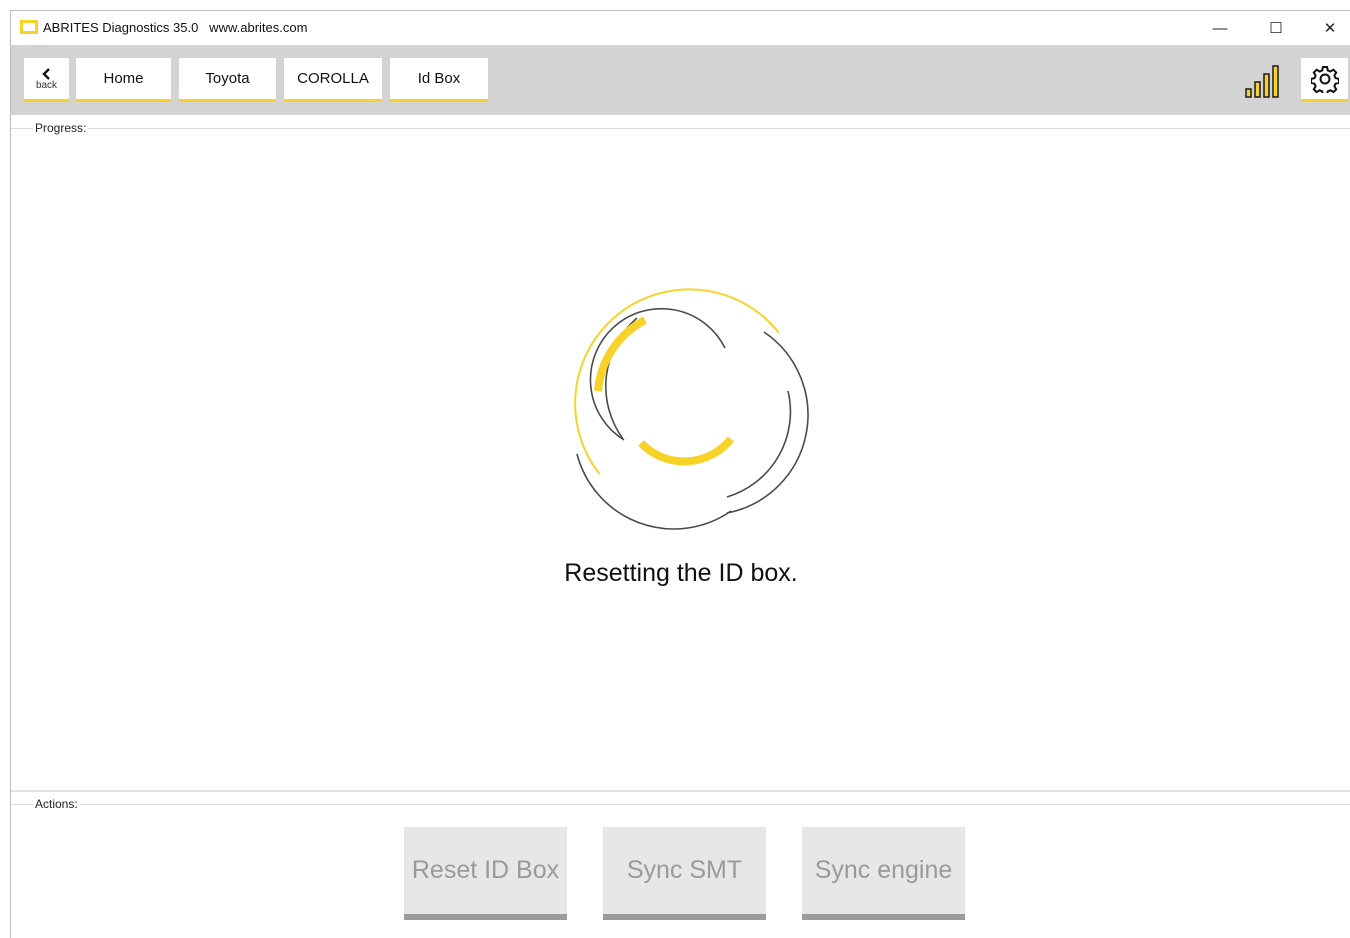  I want to click on breadcrumb-id-box: Id Box, so click(439, 80).